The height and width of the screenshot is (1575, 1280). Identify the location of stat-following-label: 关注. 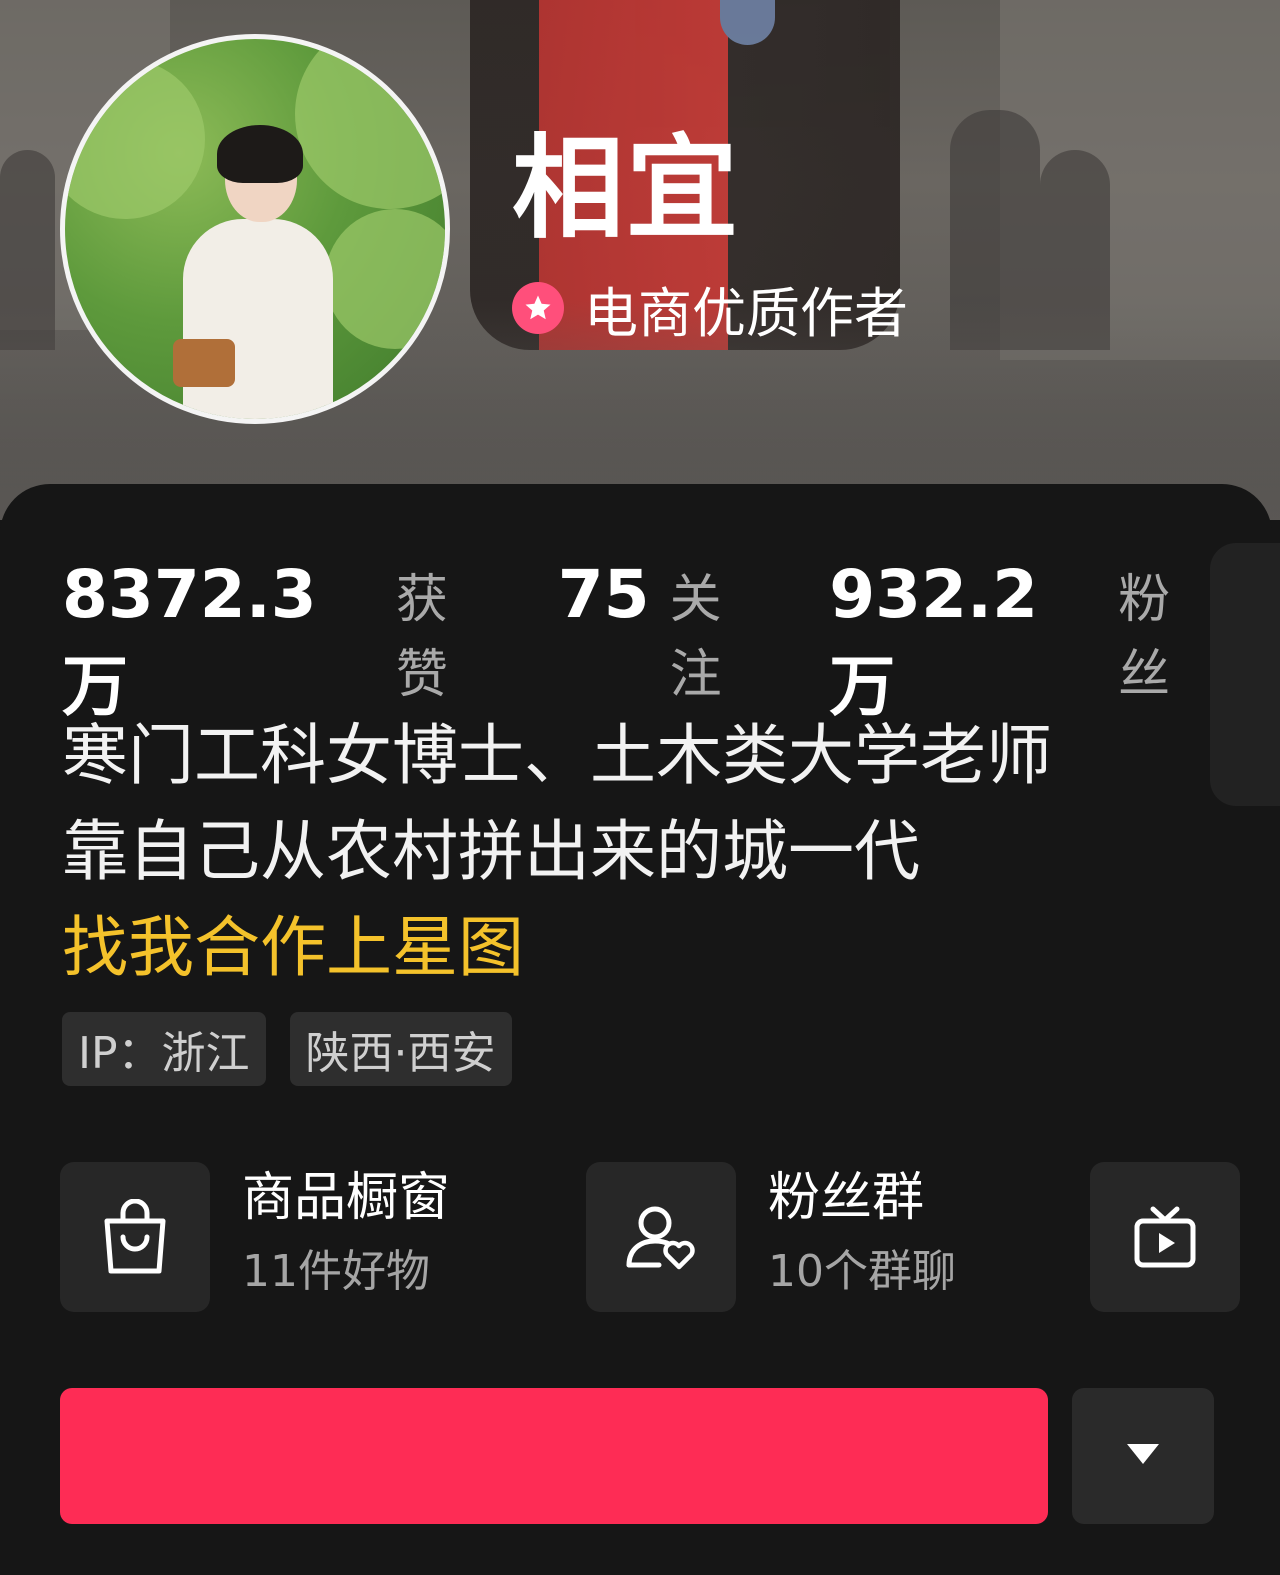
(695, 637).